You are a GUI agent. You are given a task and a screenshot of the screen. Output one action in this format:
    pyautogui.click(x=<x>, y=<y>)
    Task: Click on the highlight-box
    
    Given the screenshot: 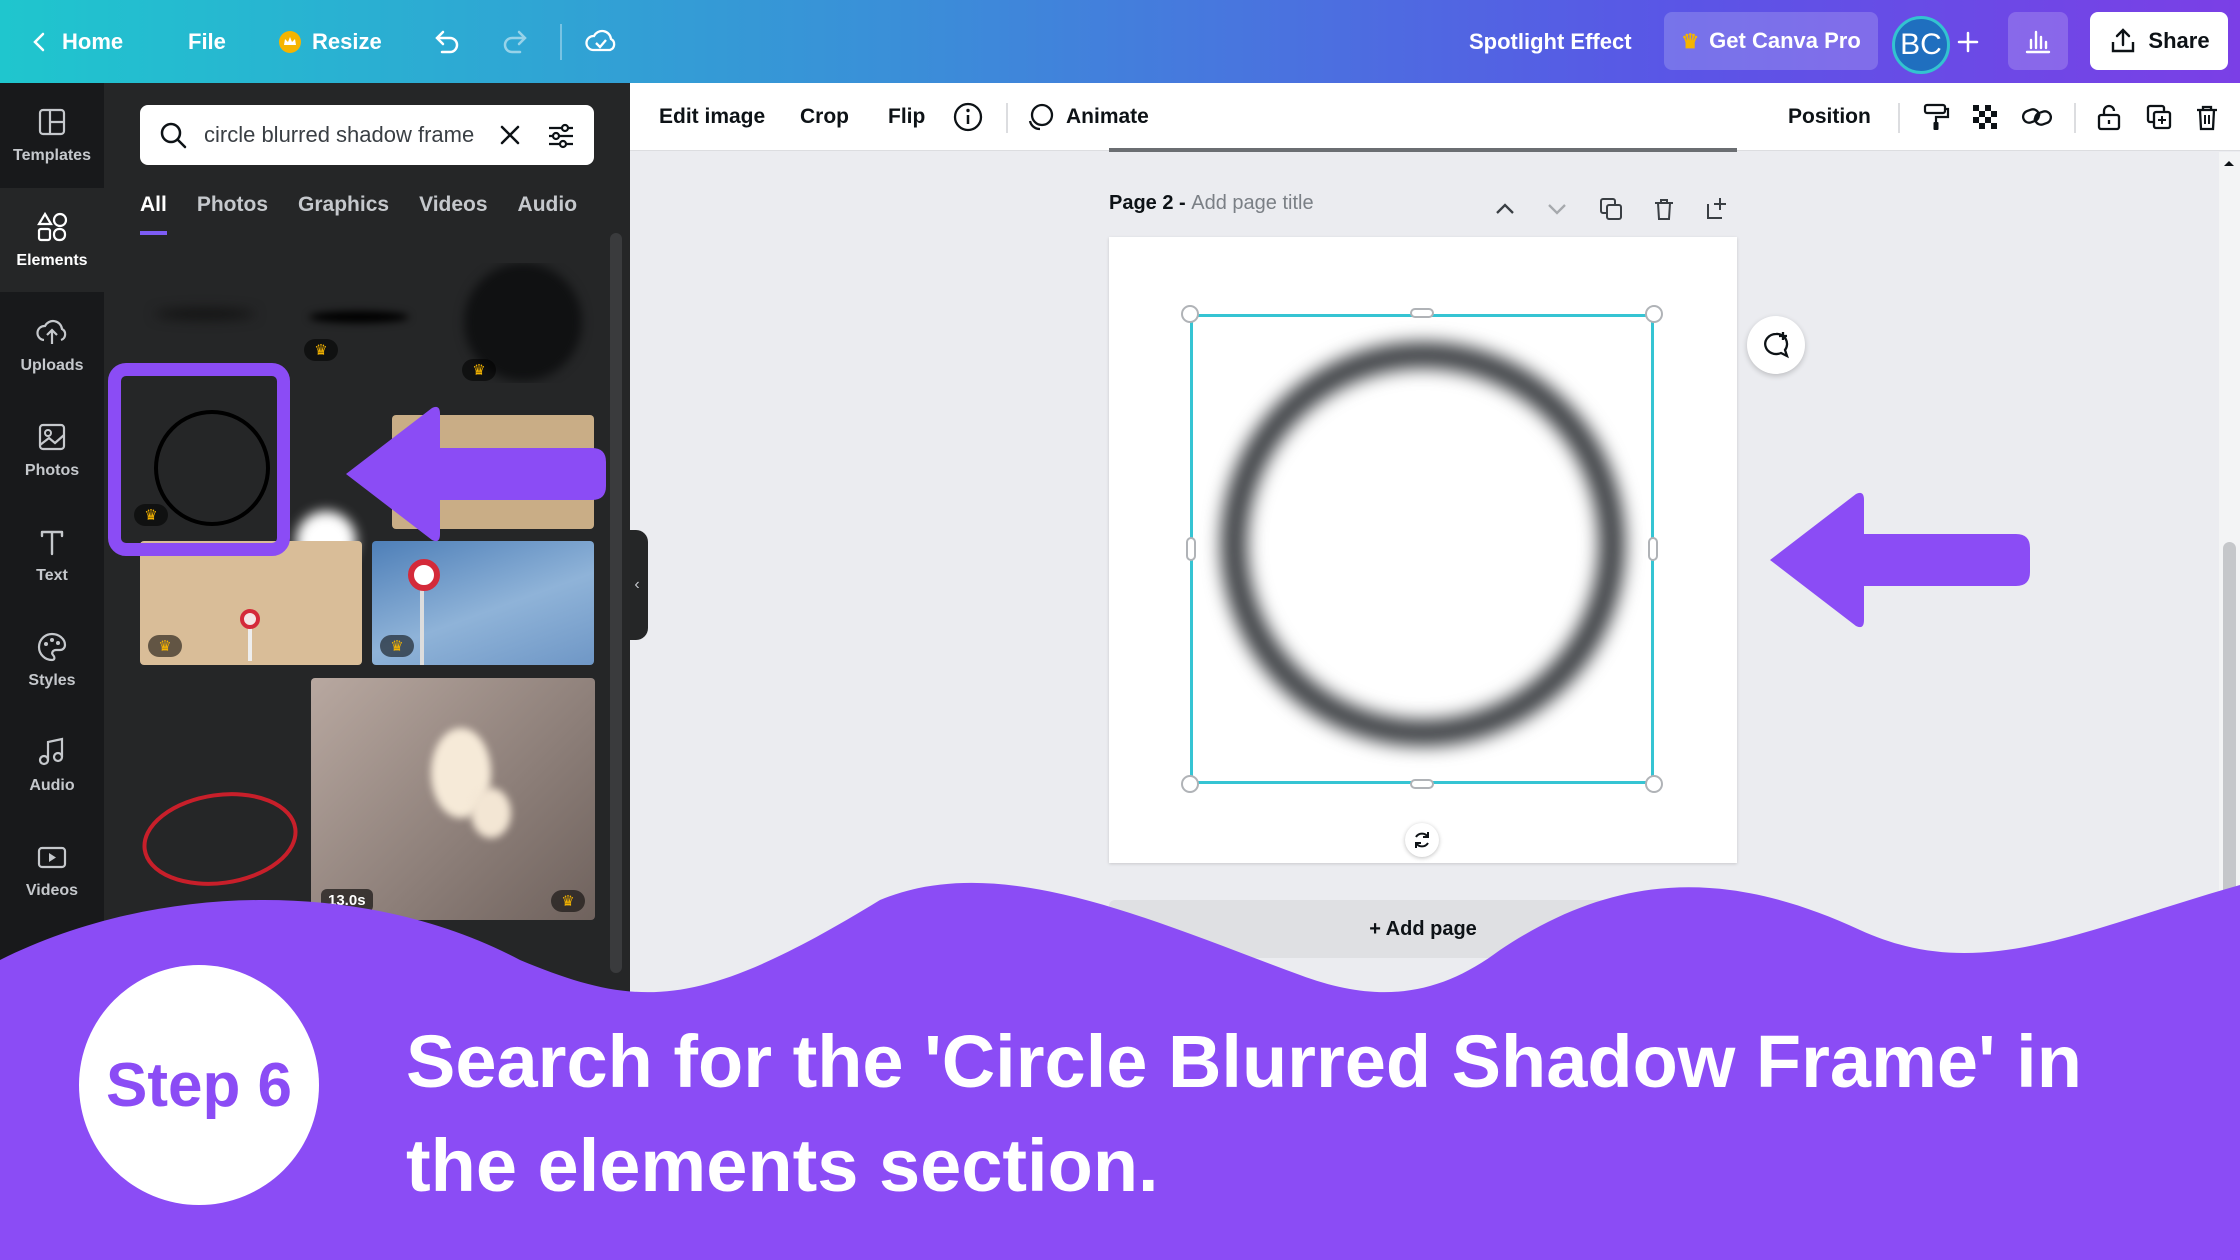 What is the action you would take?
    pyautogui.click(x=199, y=459)
    